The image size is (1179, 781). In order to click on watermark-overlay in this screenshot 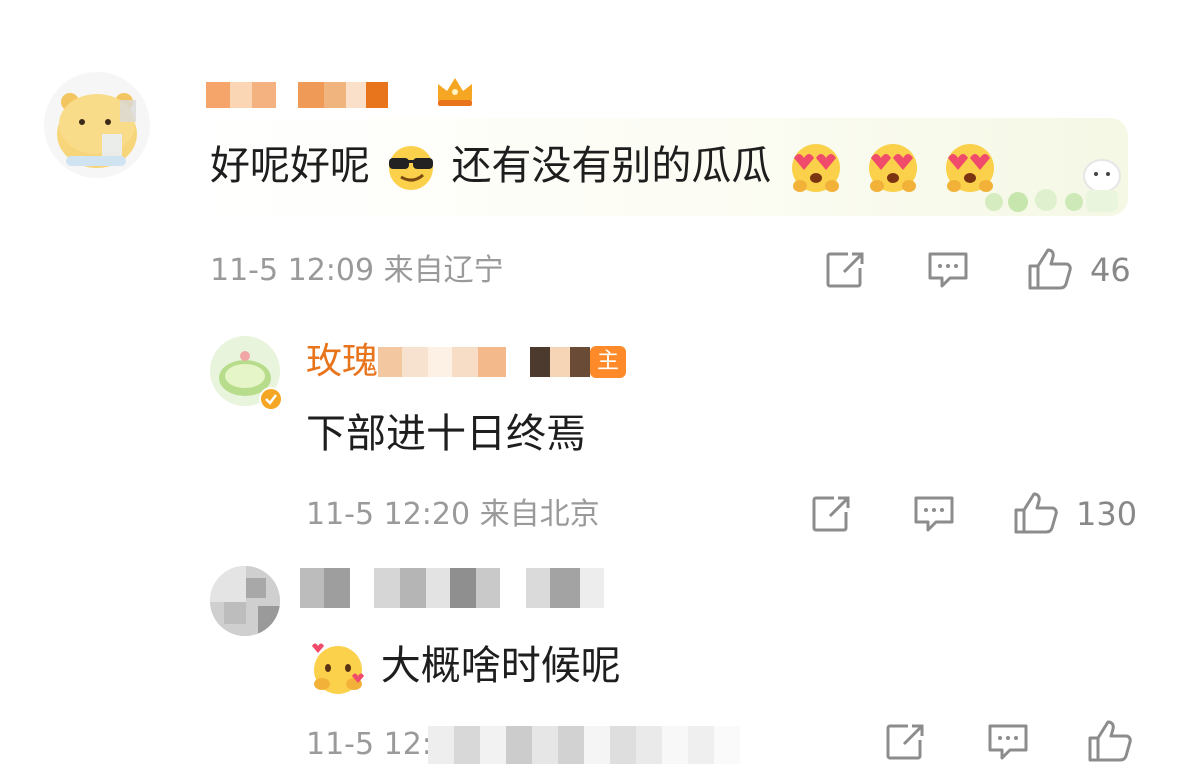, I will do `click(584, 745)`.